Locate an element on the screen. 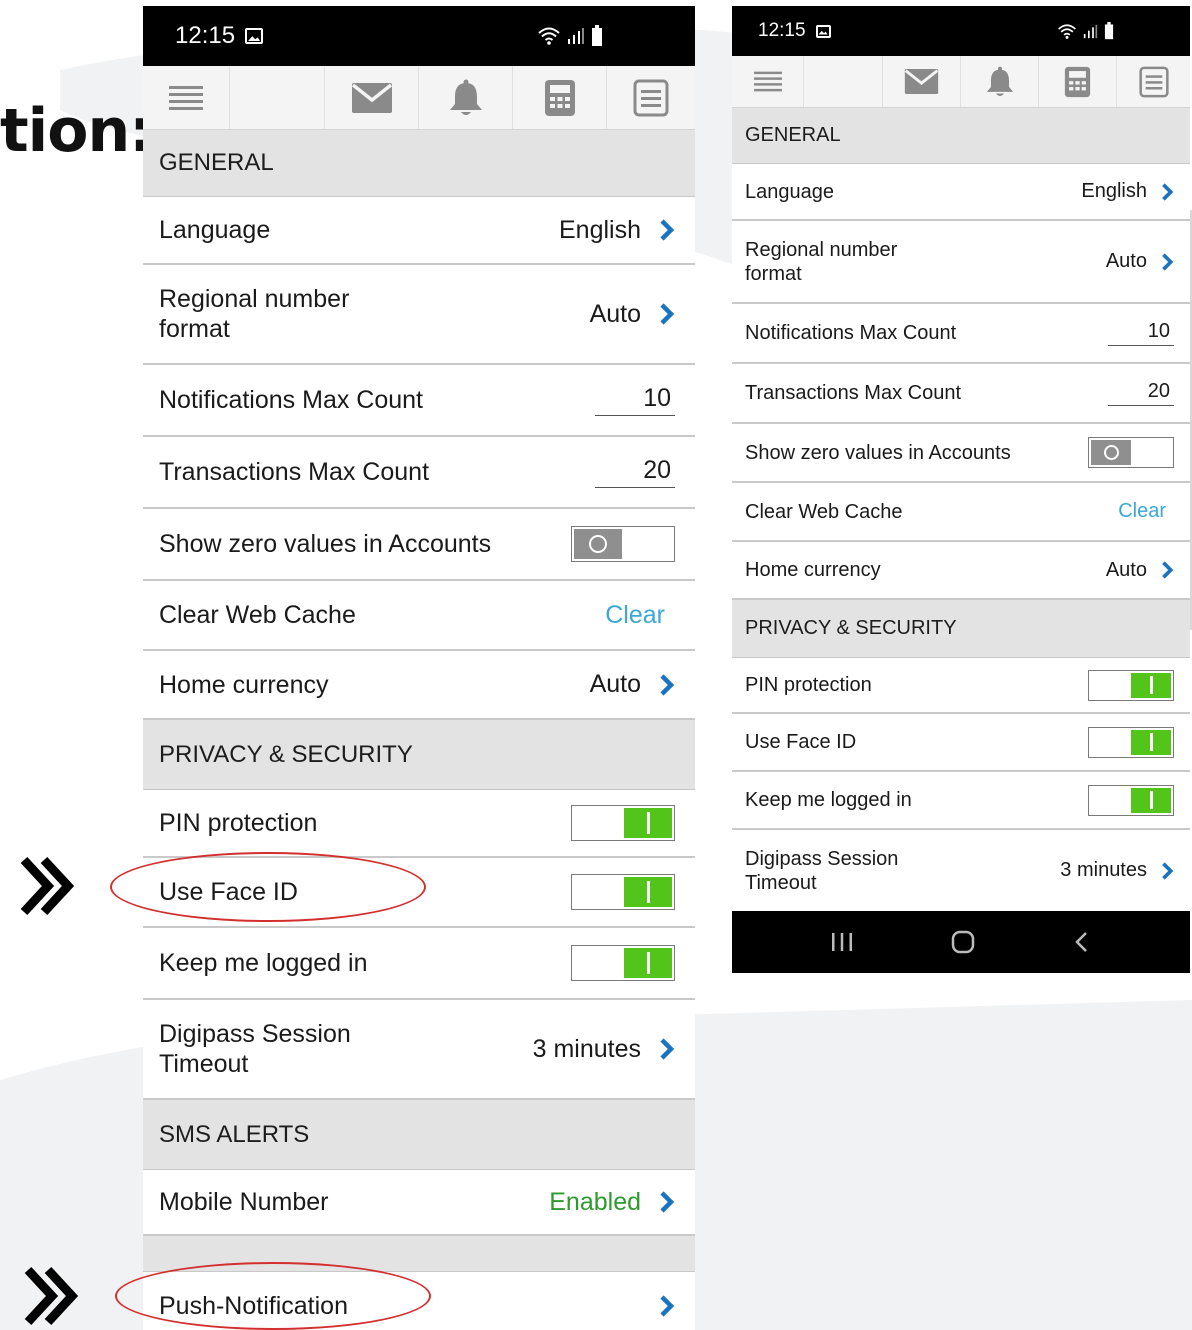  mobile-number-row: Mobile Number Enabled is located at coordinates (419, 1203).